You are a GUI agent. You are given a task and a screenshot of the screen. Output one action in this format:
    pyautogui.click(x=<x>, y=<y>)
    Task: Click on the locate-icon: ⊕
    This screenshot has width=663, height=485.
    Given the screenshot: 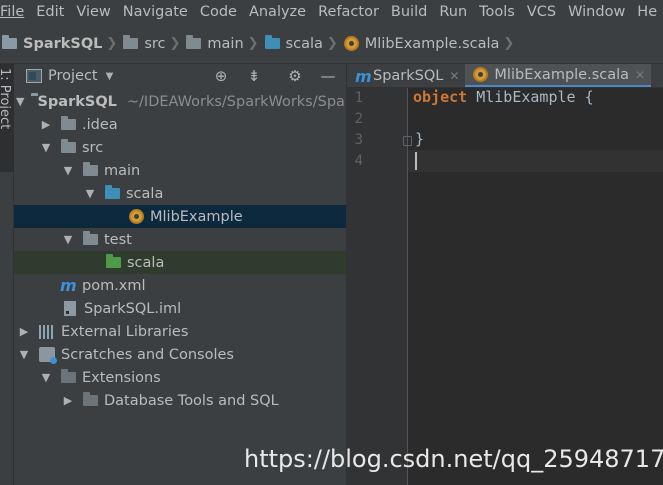 What is the action you would take?
    pyautogui.click(x=221, y=76)
    